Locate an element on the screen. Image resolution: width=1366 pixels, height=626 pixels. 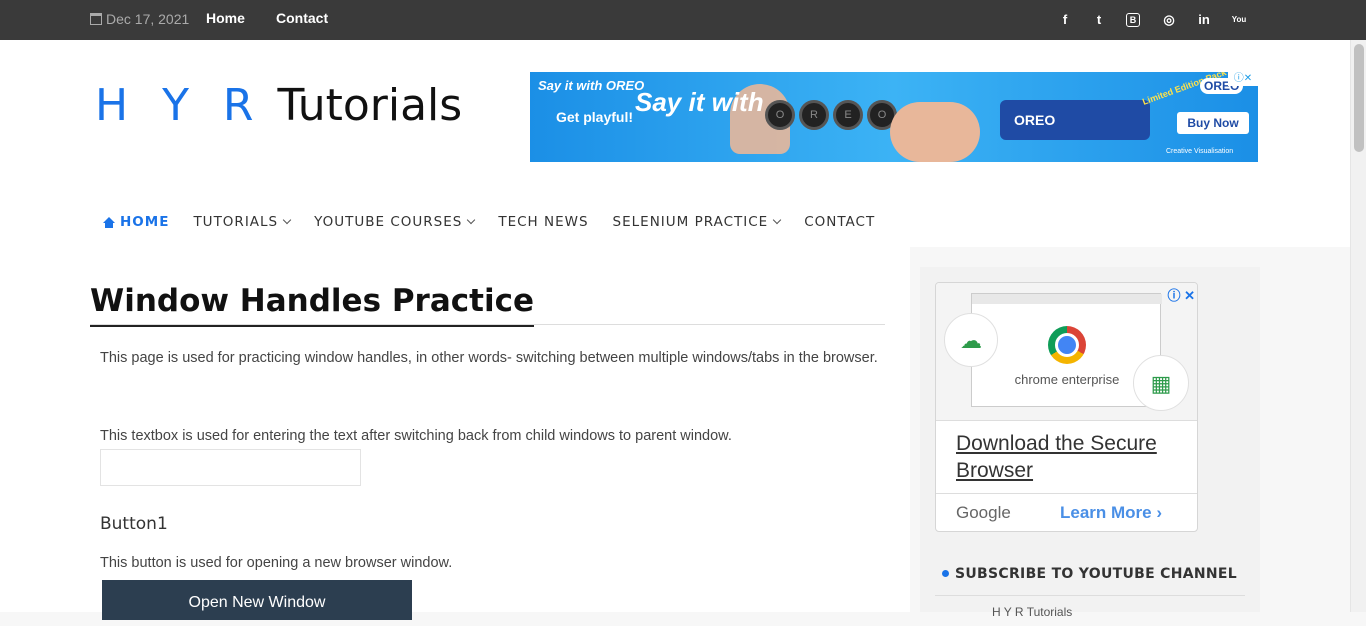
ad-credit: Creative Visualisation is located at coordinates (1200, 151).